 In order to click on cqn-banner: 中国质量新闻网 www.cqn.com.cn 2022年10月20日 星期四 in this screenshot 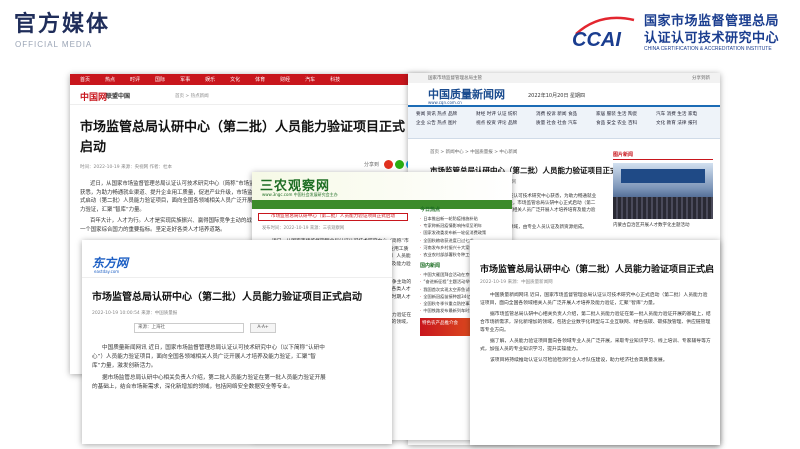, I will do `click(564, 94)`.